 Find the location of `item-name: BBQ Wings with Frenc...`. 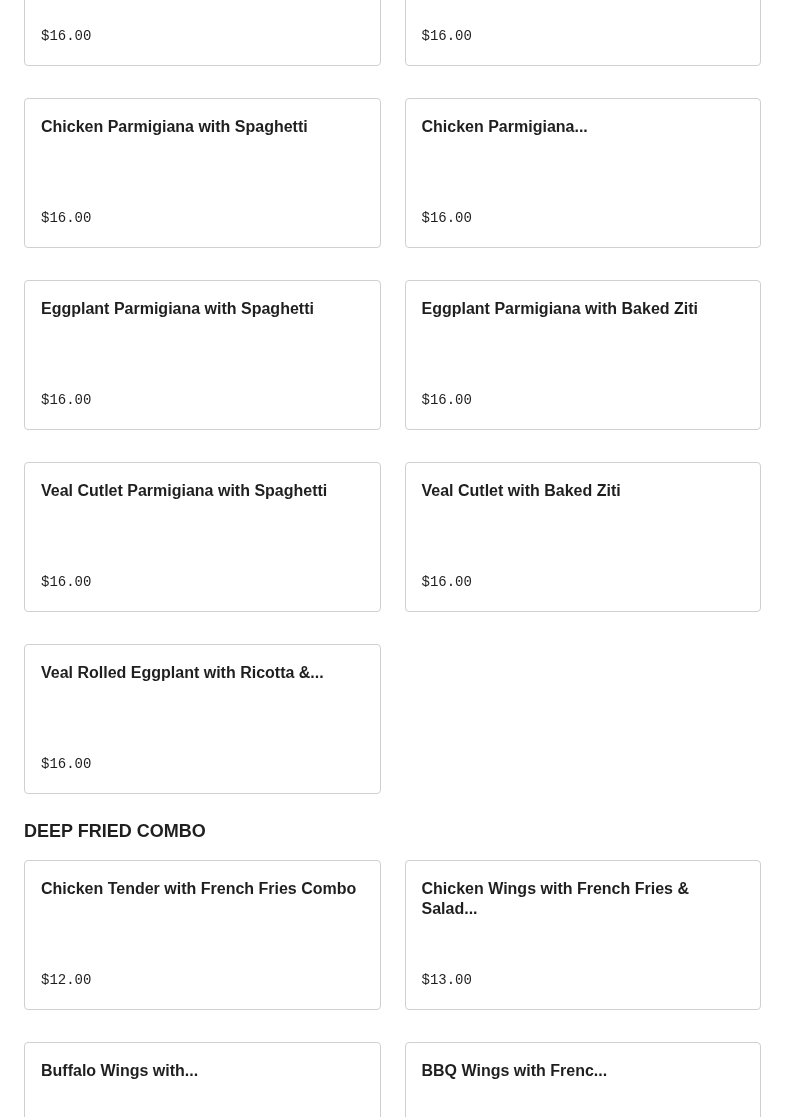

item-name: BBQ Wings with Frenc... is located at coordinates (515, 1071).